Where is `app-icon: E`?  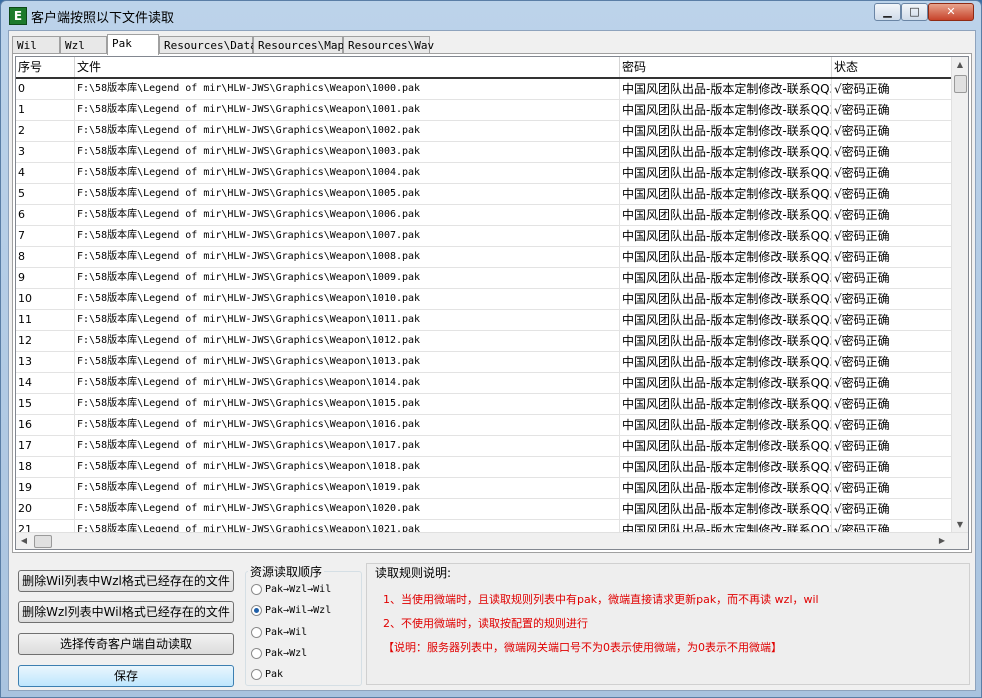
app-icon: E is located at coordinates (18, 16).